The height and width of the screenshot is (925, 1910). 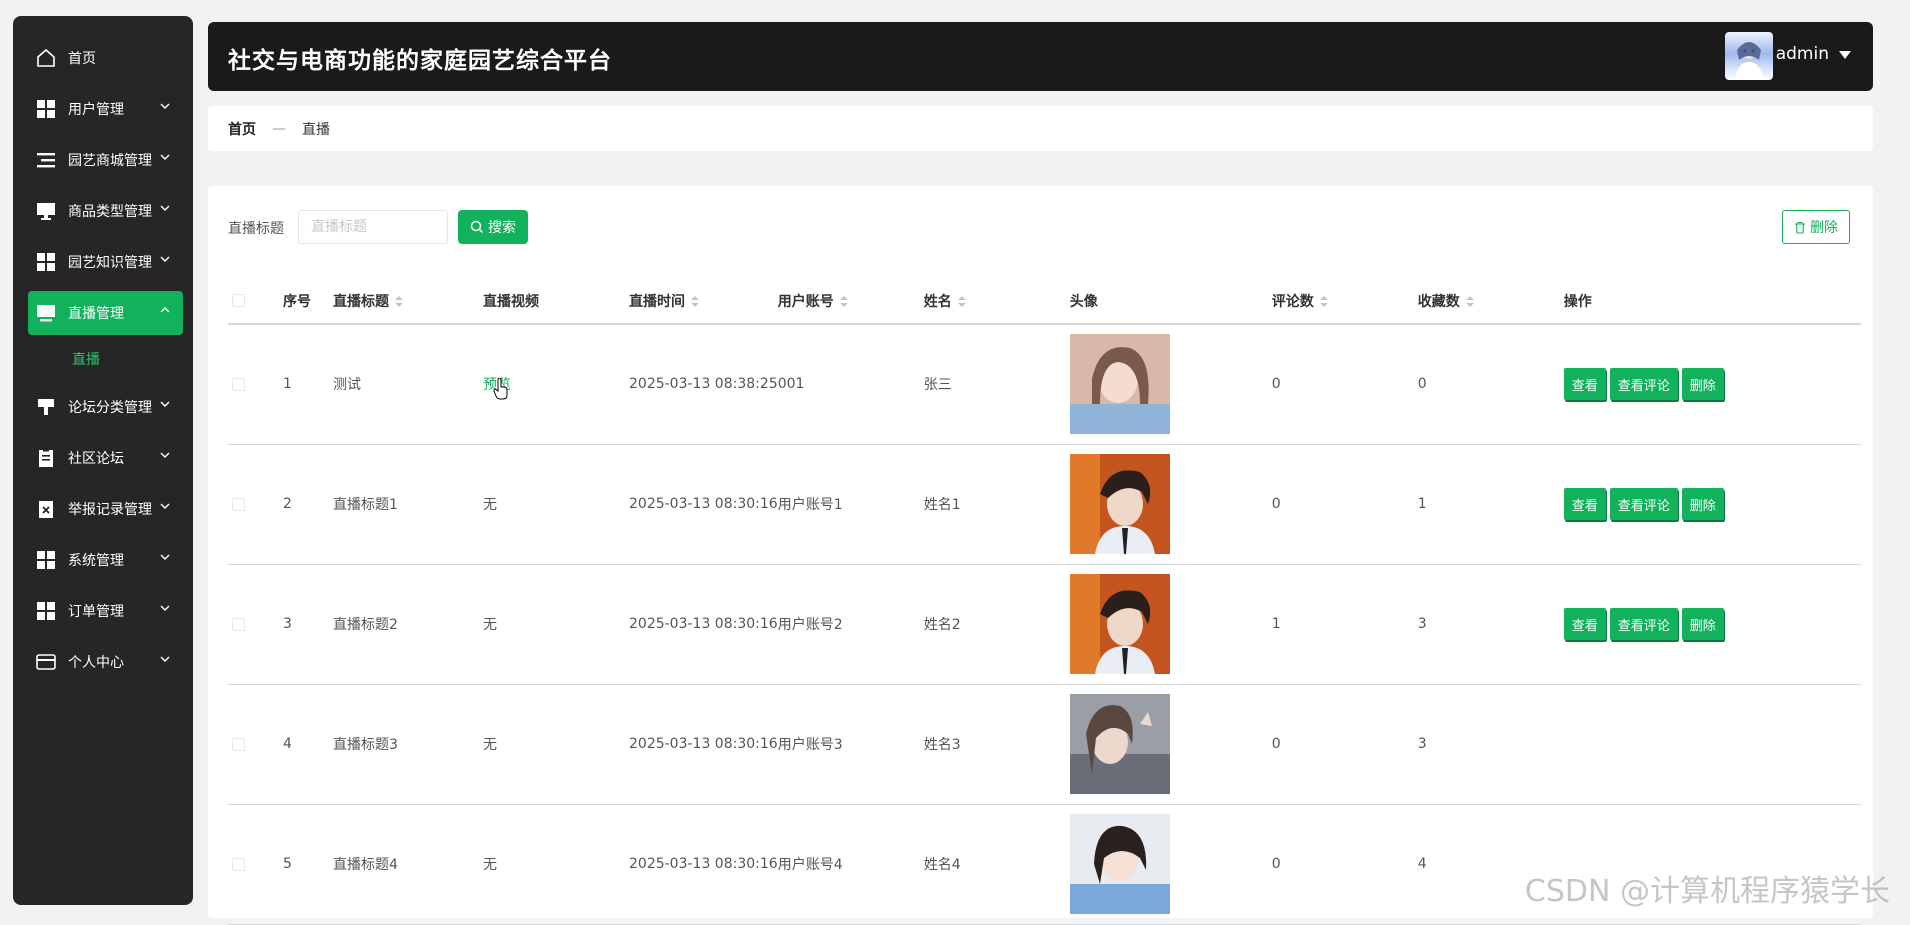 What do you see at coordinates (308, 504) in the screenshot?
I see `cell-index: 2` at bounding box center [308, 504].